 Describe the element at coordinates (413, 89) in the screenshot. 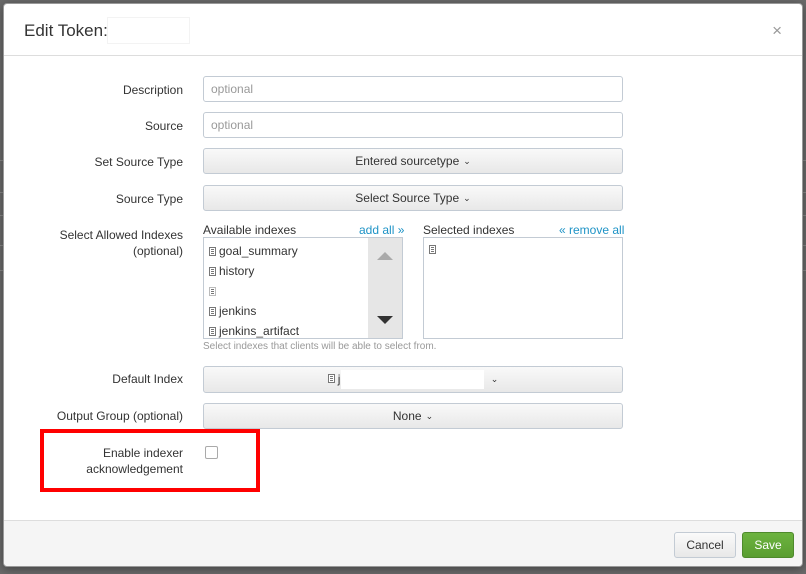

I see `description-input` at that location.